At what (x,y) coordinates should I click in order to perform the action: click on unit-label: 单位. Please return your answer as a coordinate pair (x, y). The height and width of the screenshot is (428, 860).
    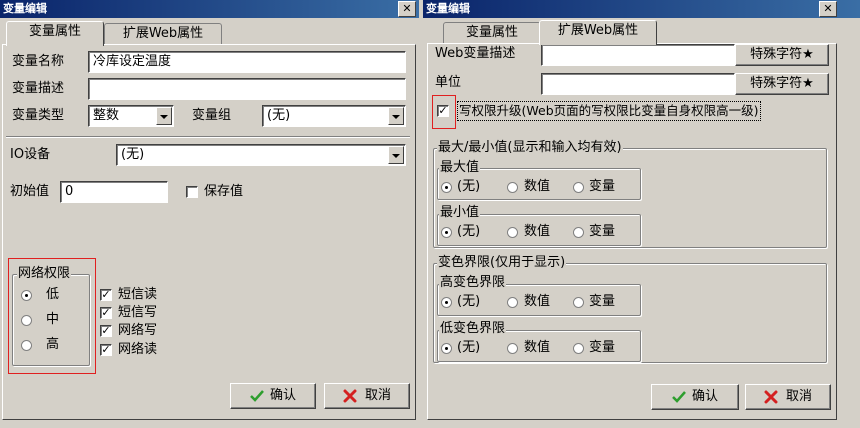
    Looking at the image, I should click on (448, 82).